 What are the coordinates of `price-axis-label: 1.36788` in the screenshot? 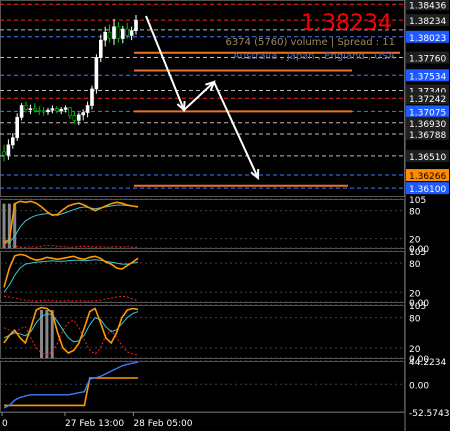 It's located at (427, 136).